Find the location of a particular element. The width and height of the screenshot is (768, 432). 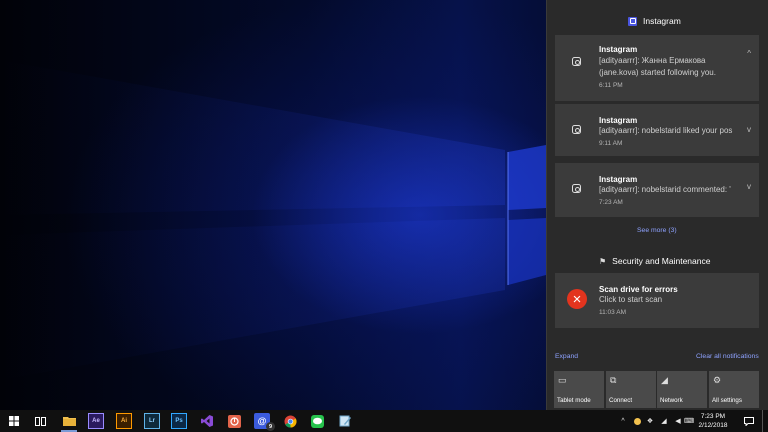

tray-app-button is located at coordinates (637, 421).